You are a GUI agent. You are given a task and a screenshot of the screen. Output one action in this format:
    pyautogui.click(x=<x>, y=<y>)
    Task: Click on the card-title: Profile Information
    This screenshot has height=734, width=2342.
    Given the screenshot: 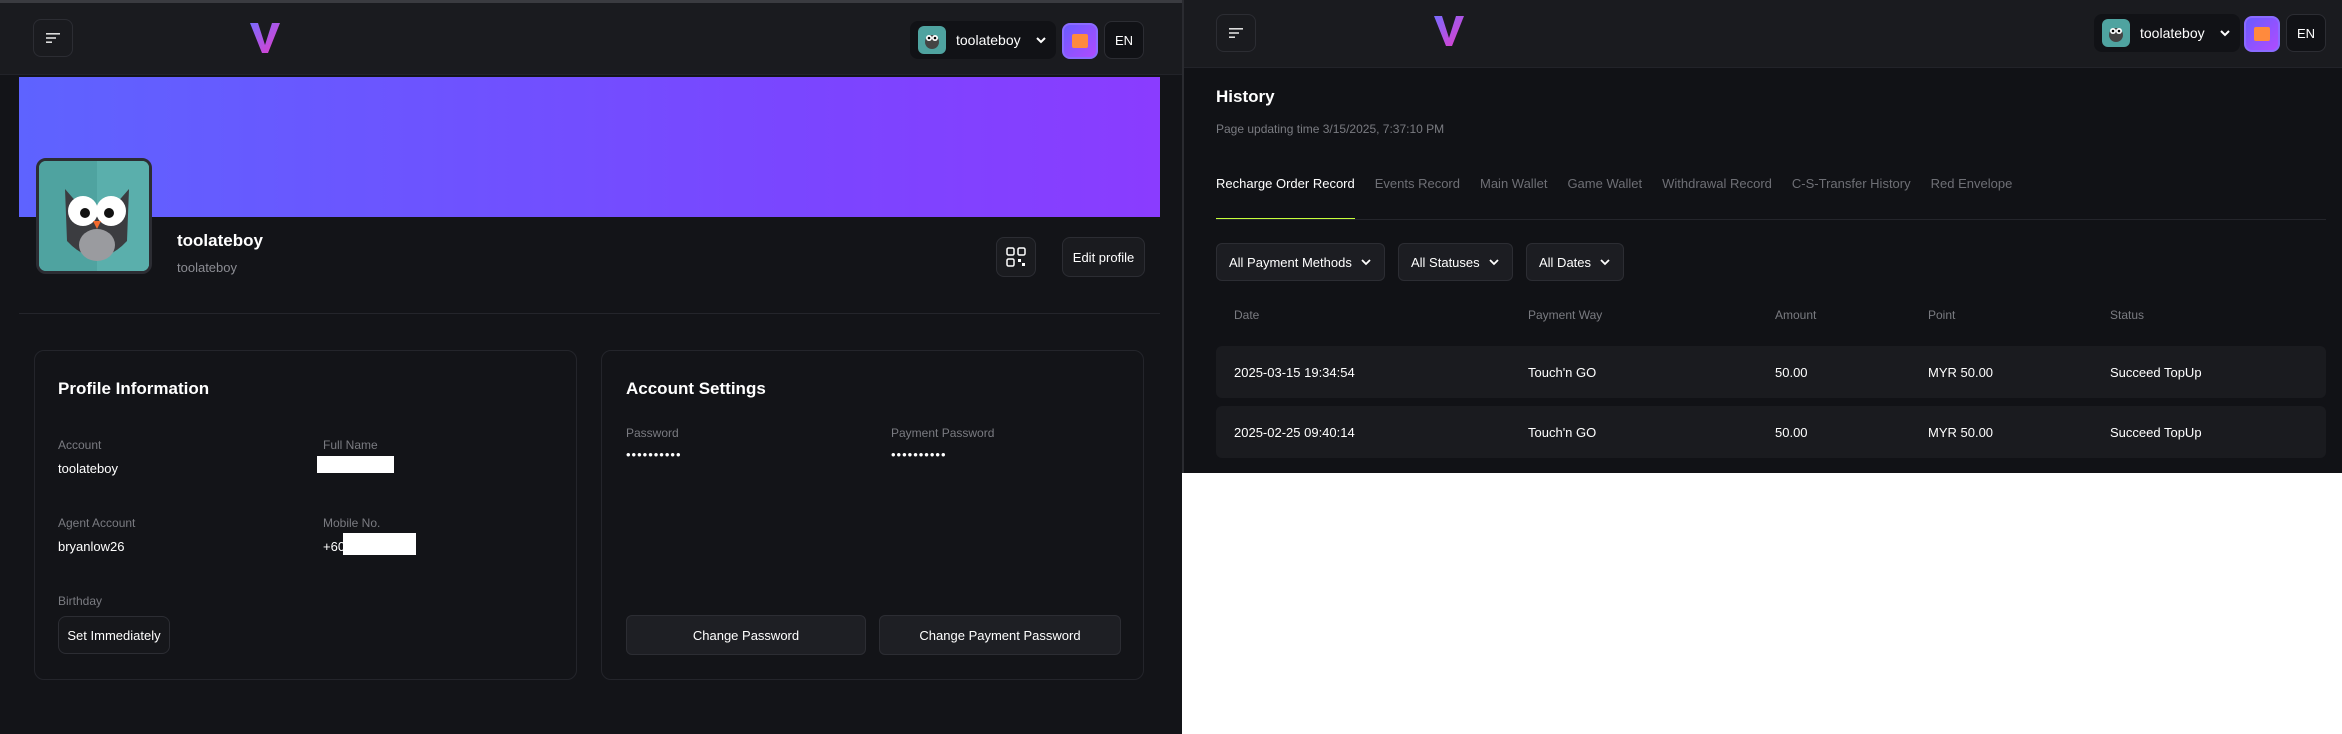 What is the action you would take?
    pyautogui.click(x=134, y=388)
    